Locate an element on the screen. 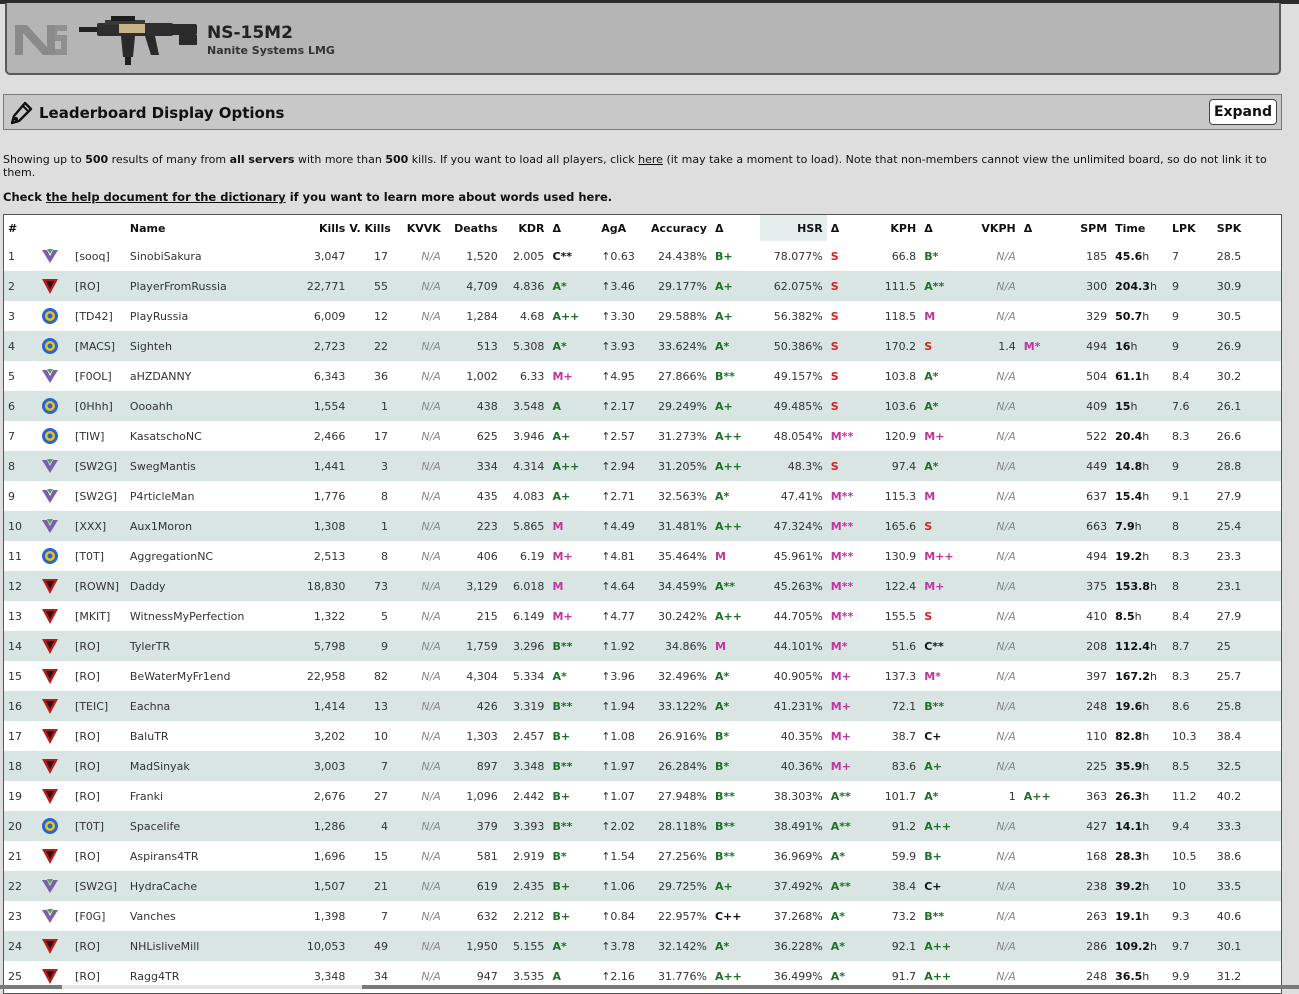 The width and height of the screenshot is (1299, 994). column-header: AgA is located at coordinates (621, 228).